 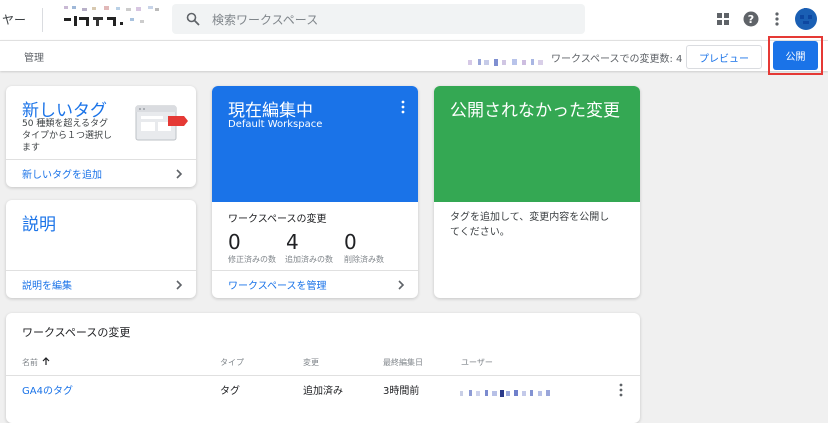 I want to click on new-tag-desc-line: タイプから１つ選択し, so click(x=67, y=136).